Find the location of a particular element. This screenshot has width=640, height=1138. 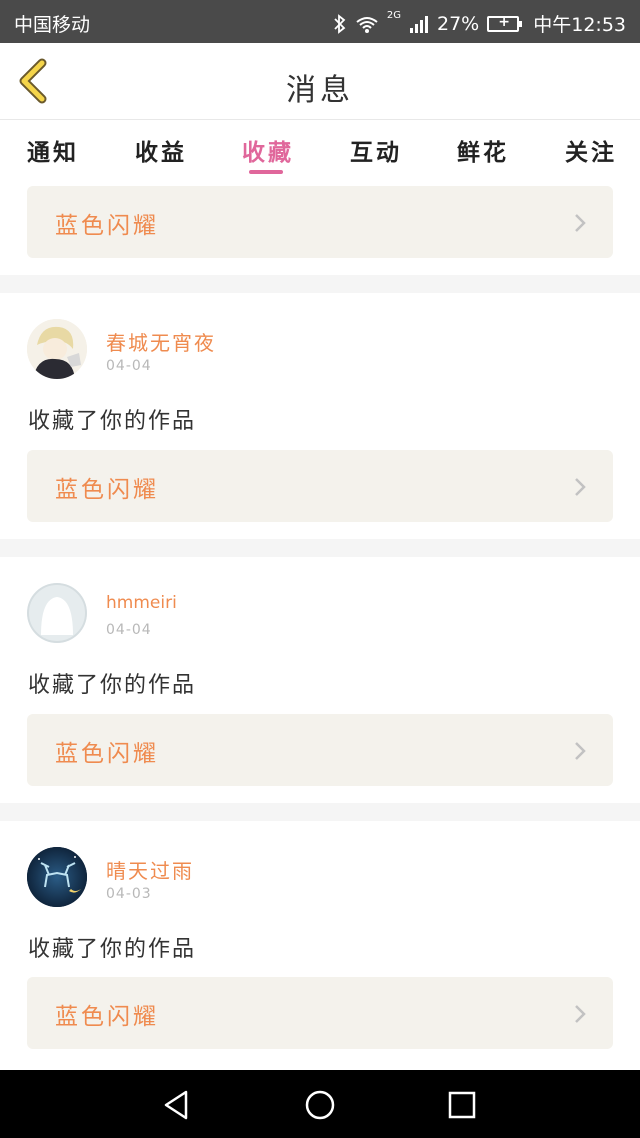

tab-notifications: 通知 is located at coordinates (53, 150).